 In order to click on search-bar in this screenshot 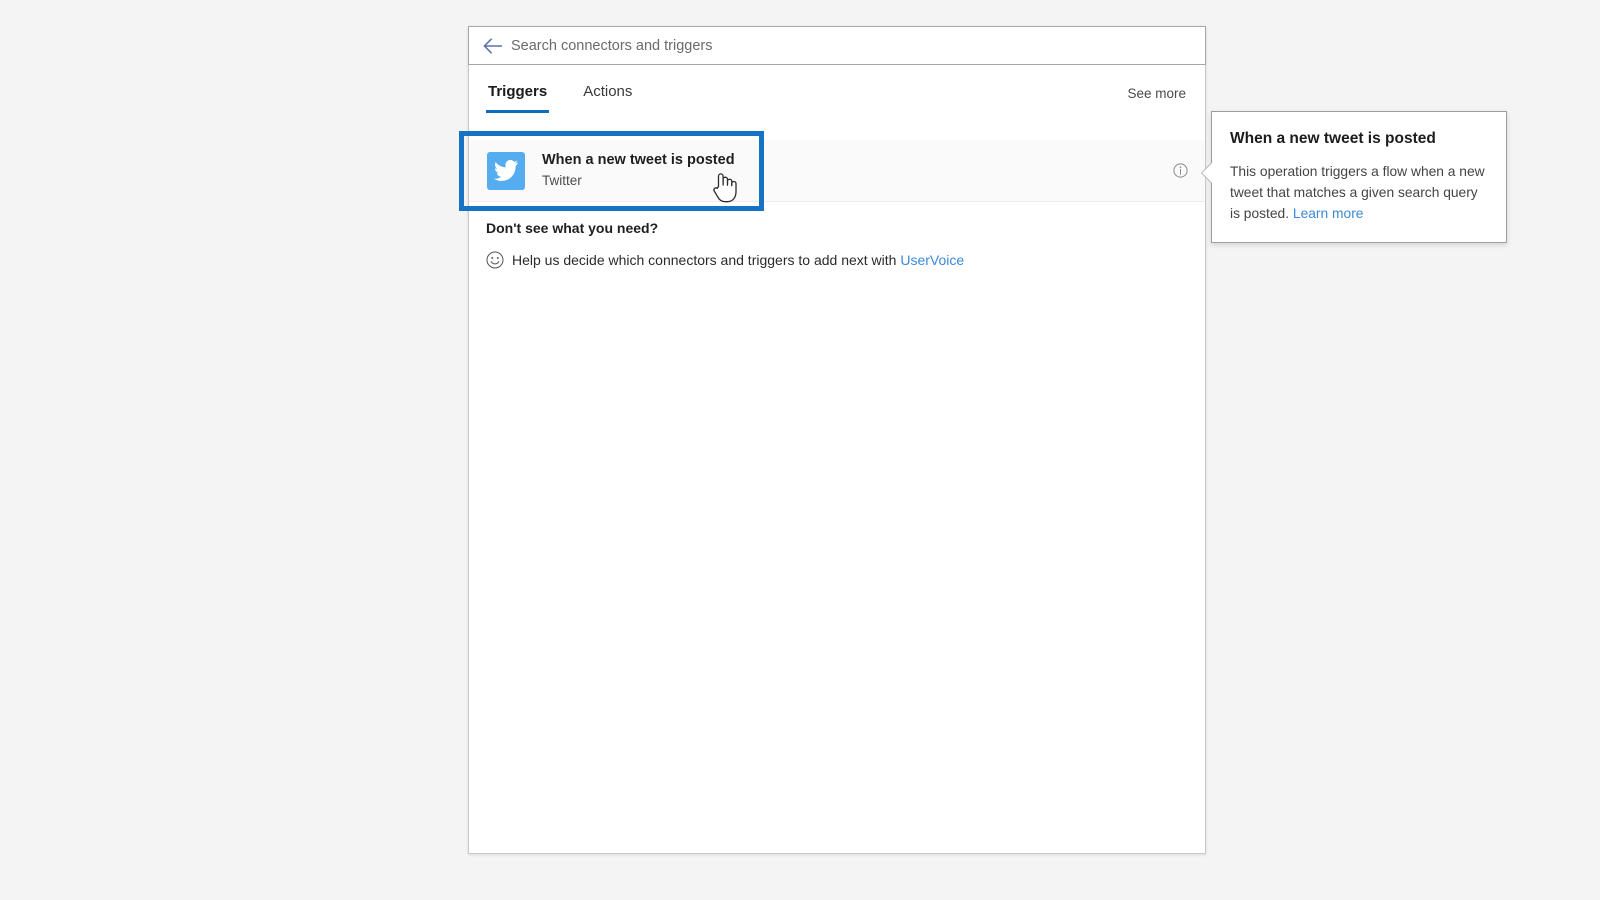, I will do `click(837, 45)`.